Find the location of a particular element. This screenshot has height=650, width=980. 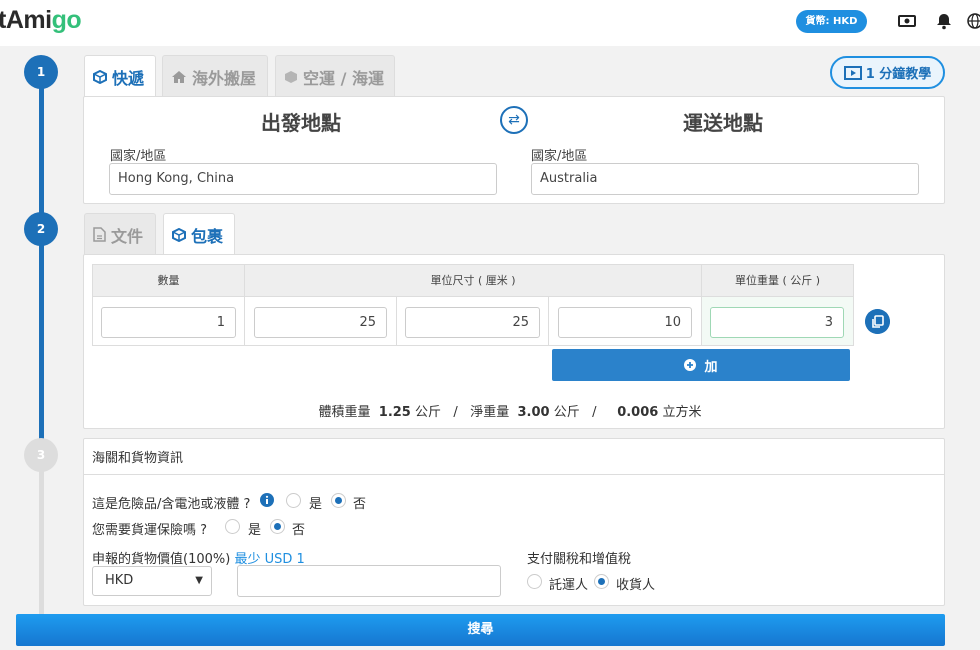

currency-button: 貨幣: HKD is located at coordinates (831, 21).